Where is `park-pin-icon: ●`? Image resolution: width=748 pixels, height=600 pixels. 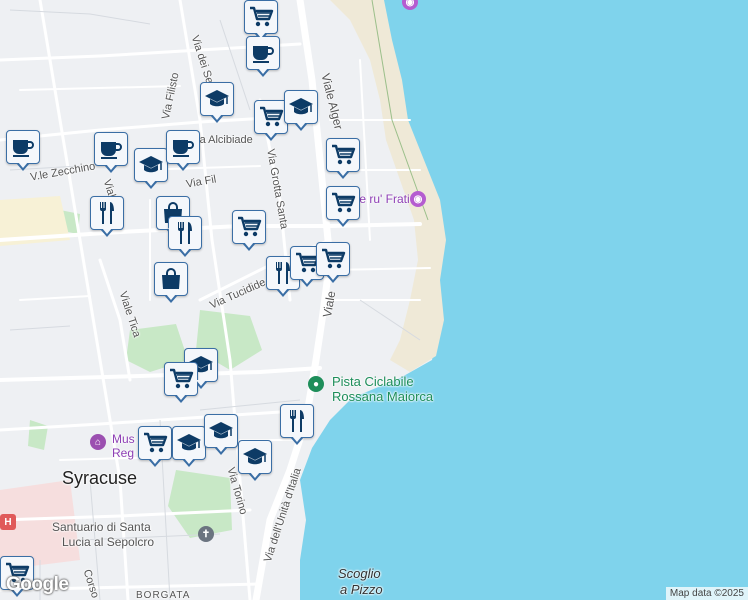 park-pin-icon: ● is located at coordinates (316, 384).